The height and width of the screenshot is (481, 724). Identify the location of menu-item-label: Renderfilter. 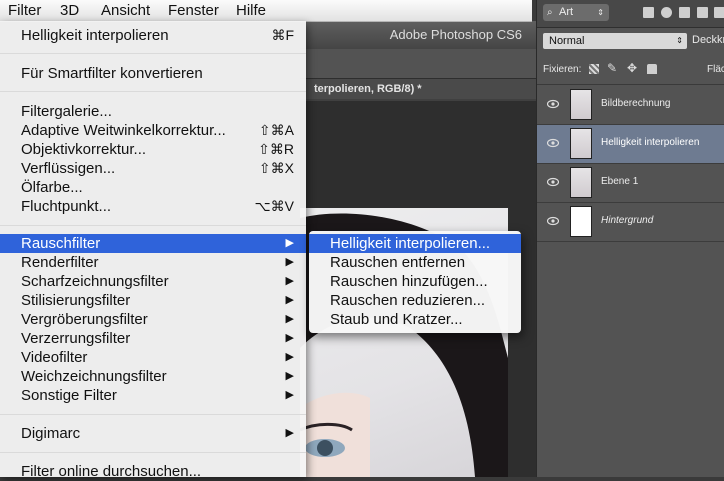
(60, 262).